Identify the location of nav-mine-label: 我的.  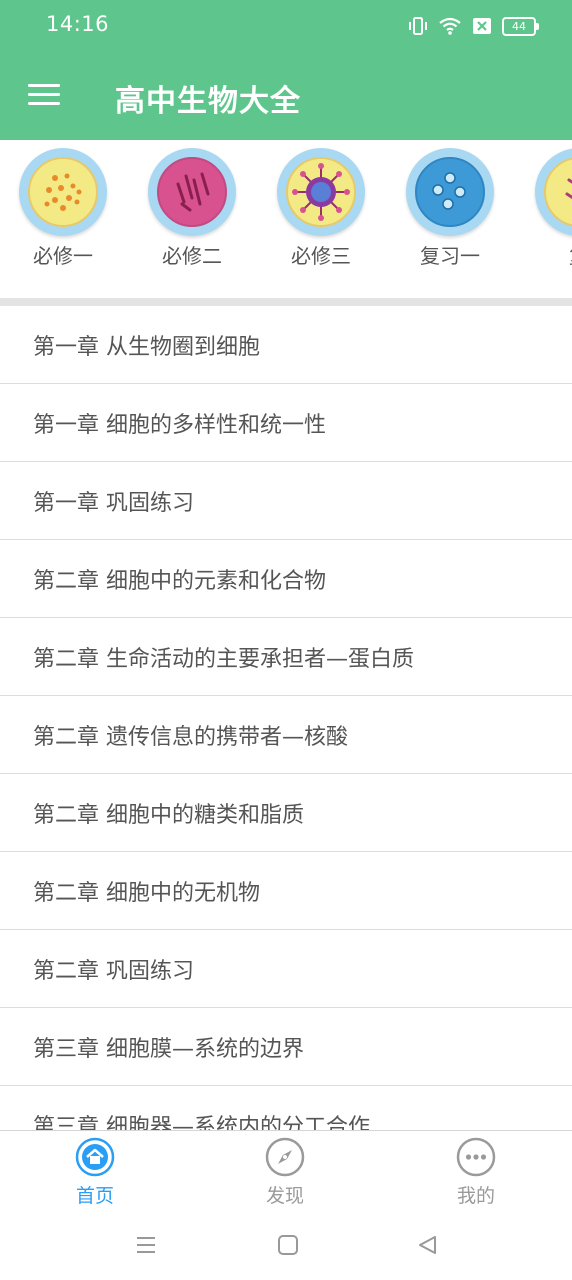
(475, 1196).